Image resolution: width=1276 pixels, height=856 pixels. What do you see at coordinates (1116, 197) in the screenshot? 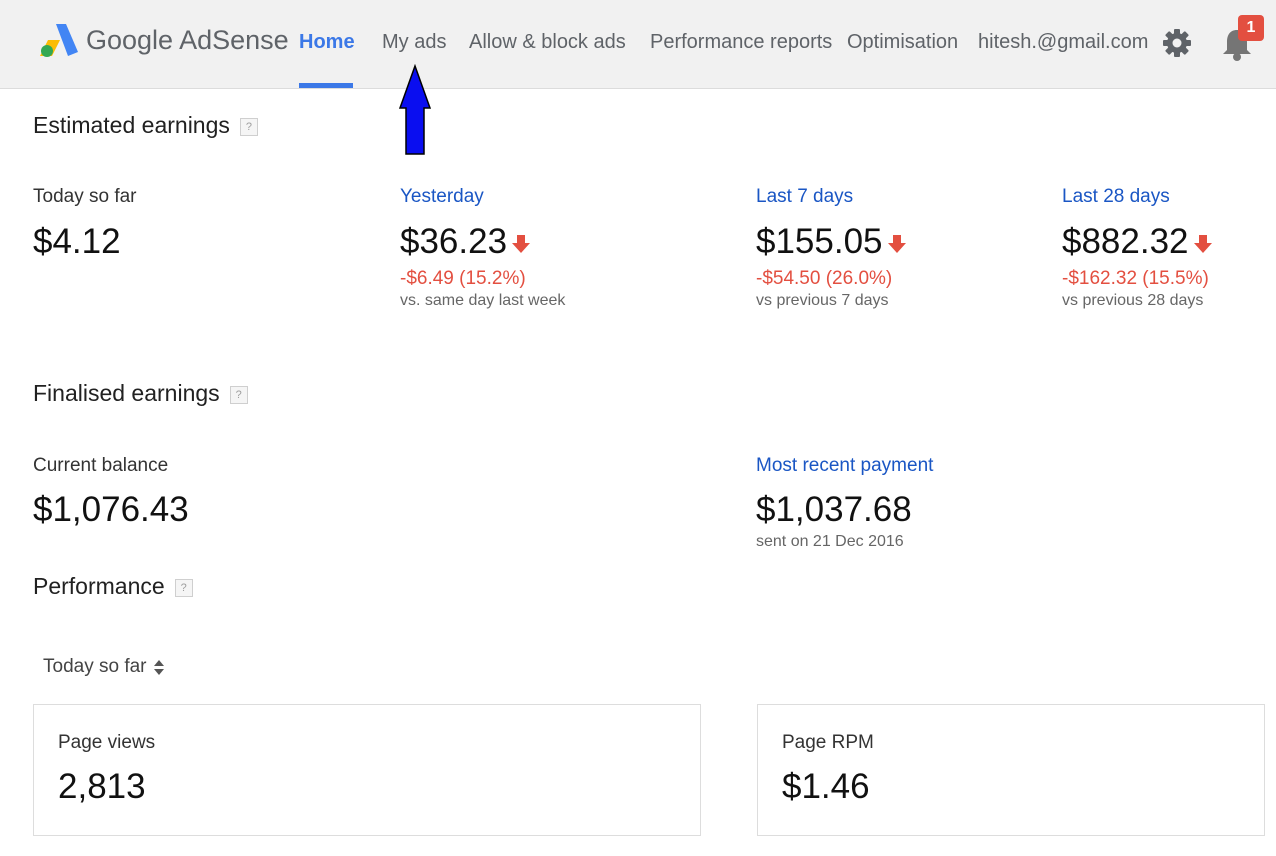
I see `last-28-days-link: Last 28 days` at bounding box center [1116, 197].